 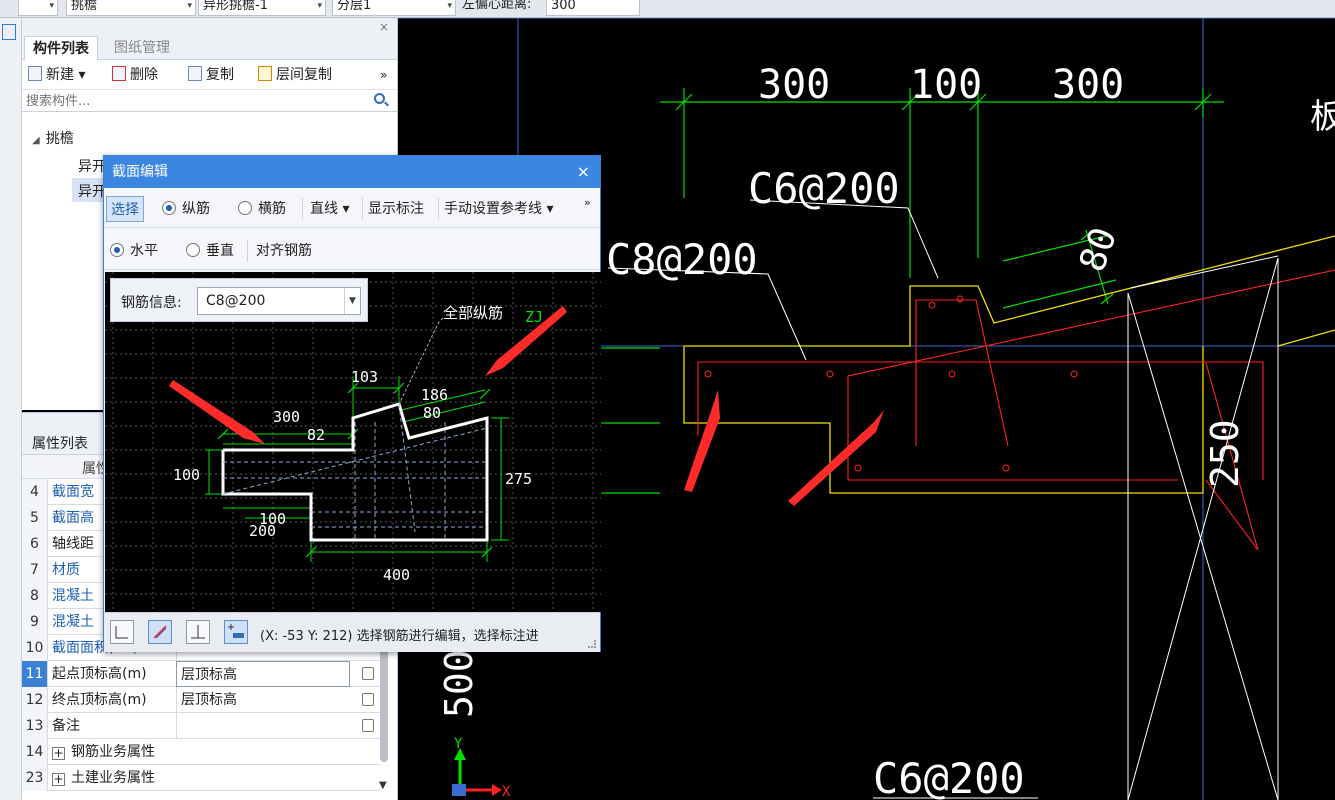 I want to click on property-value, so click(x=263, y=726).